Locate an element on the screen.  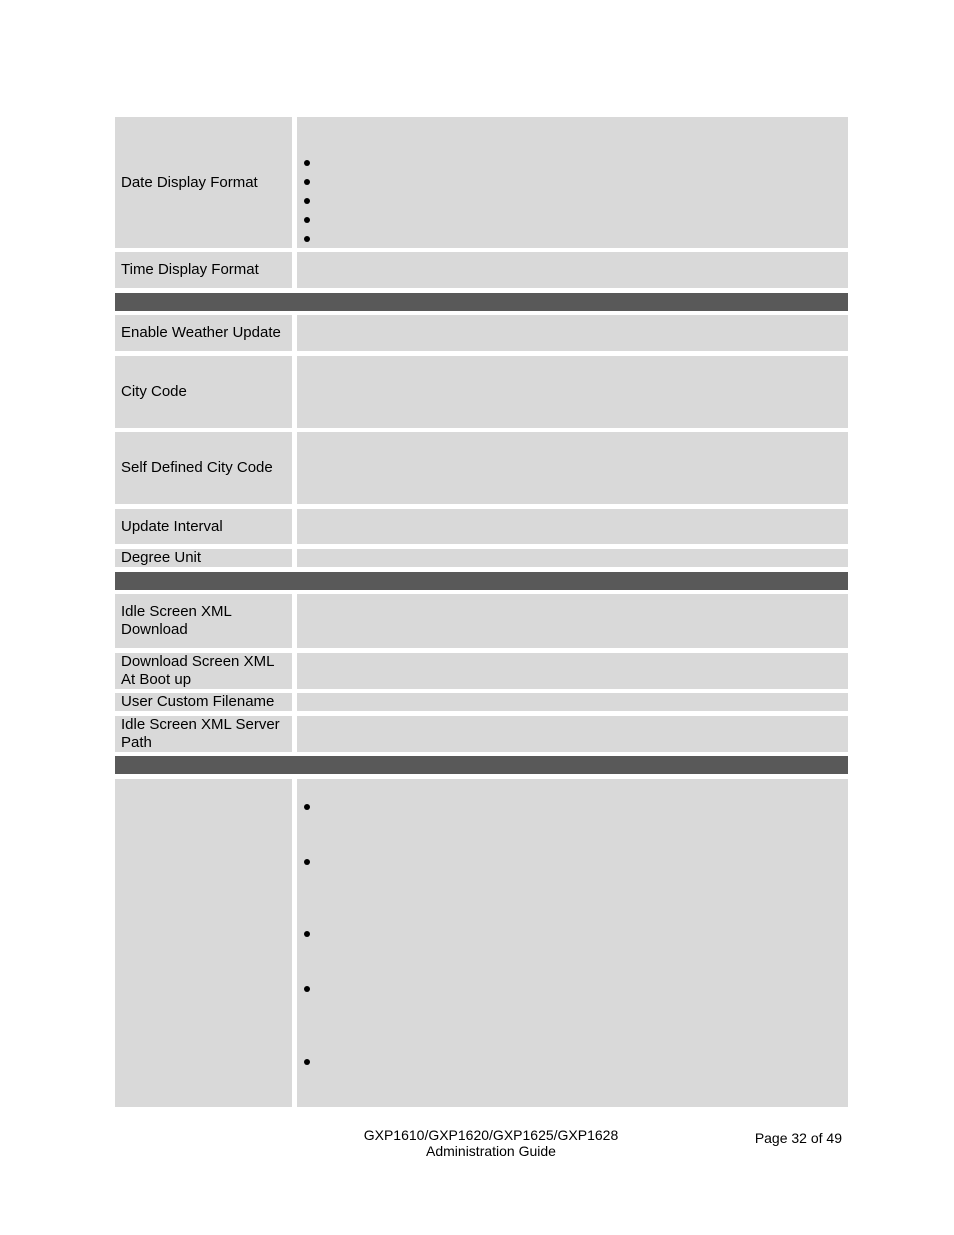
table-row-degree-unit: Degree Unit is located at coordinates (481, 558).